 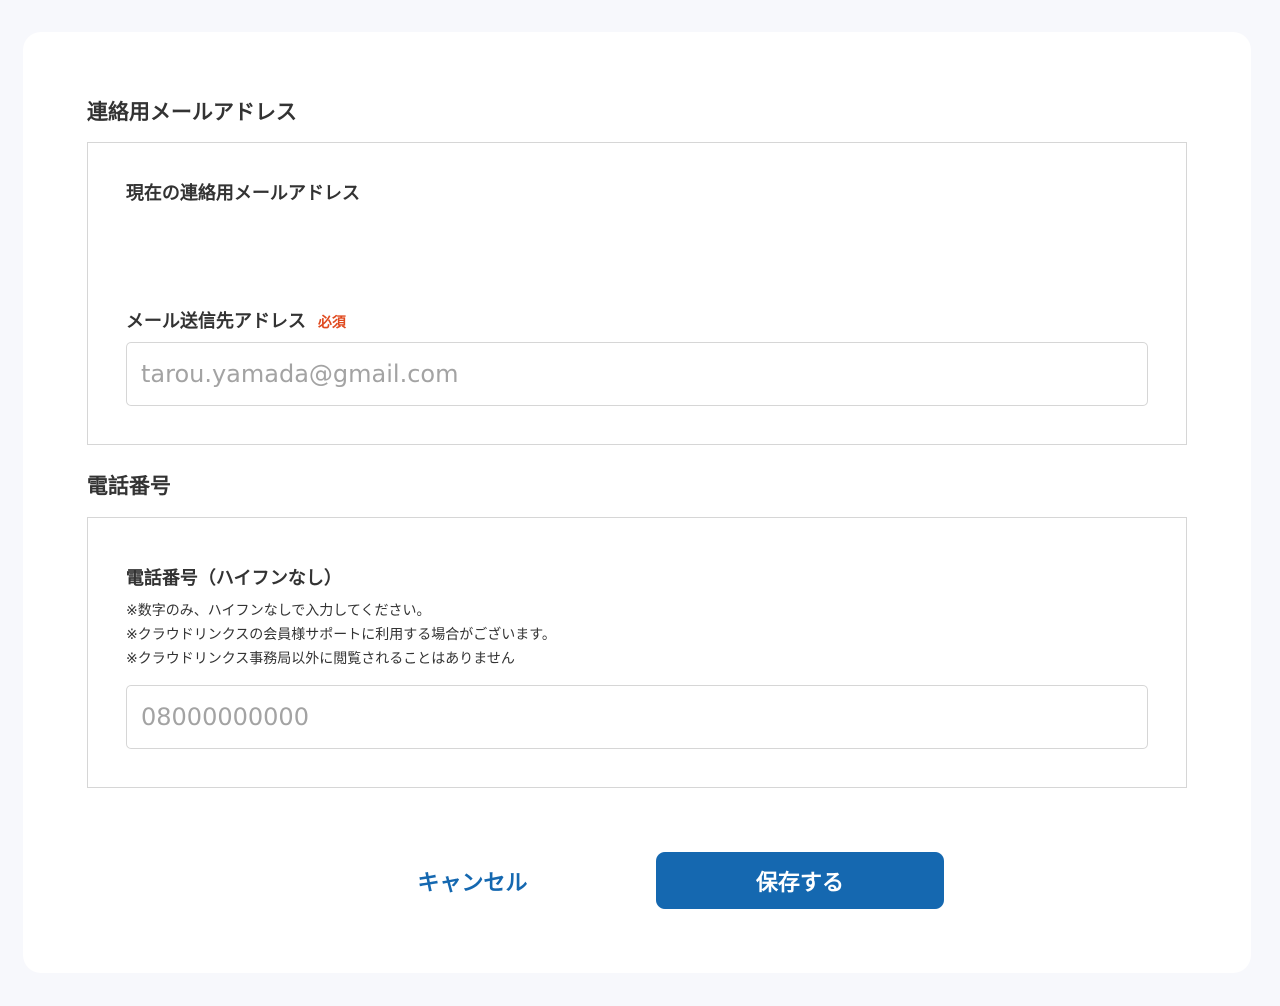 What do you see at coordinates (341, 635) in the screenshot?
I see `phone-note-2: ※クラウドリンクスの会員様サポートに利用する場合がございます。` at bounding box center [341, 635].